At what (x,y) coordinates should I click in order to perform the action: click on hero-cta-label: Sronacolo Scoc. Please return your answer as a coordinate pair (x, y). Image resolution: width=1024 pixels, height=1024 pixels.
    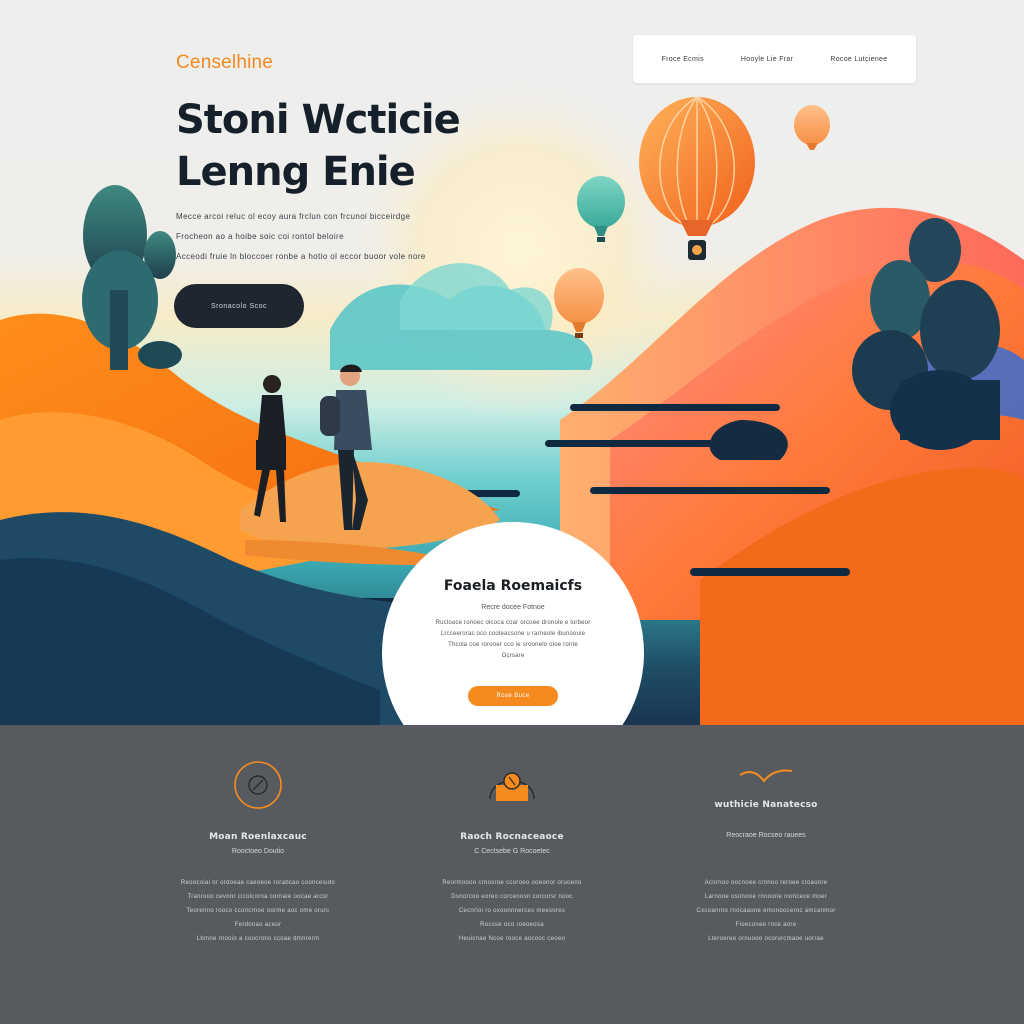
    Looking at the image, I should click on (239, 306).